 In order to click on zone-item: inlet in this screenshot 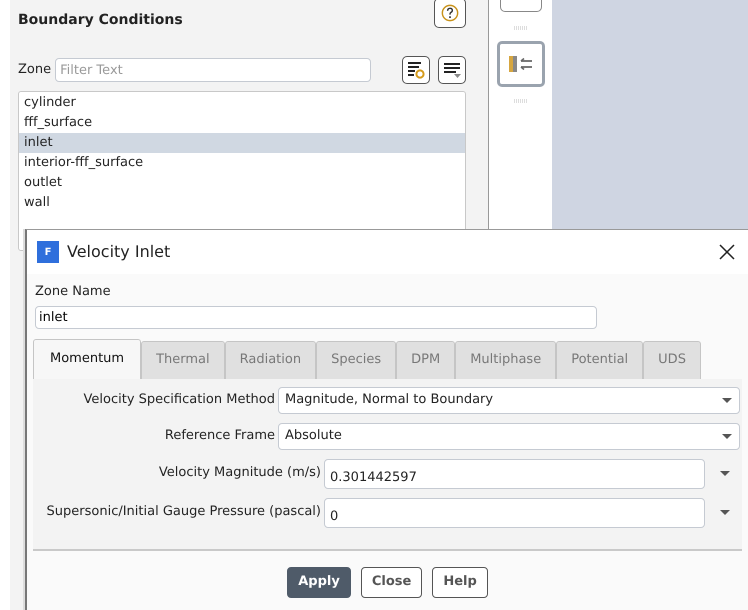, I will do `click(242, 143)`.